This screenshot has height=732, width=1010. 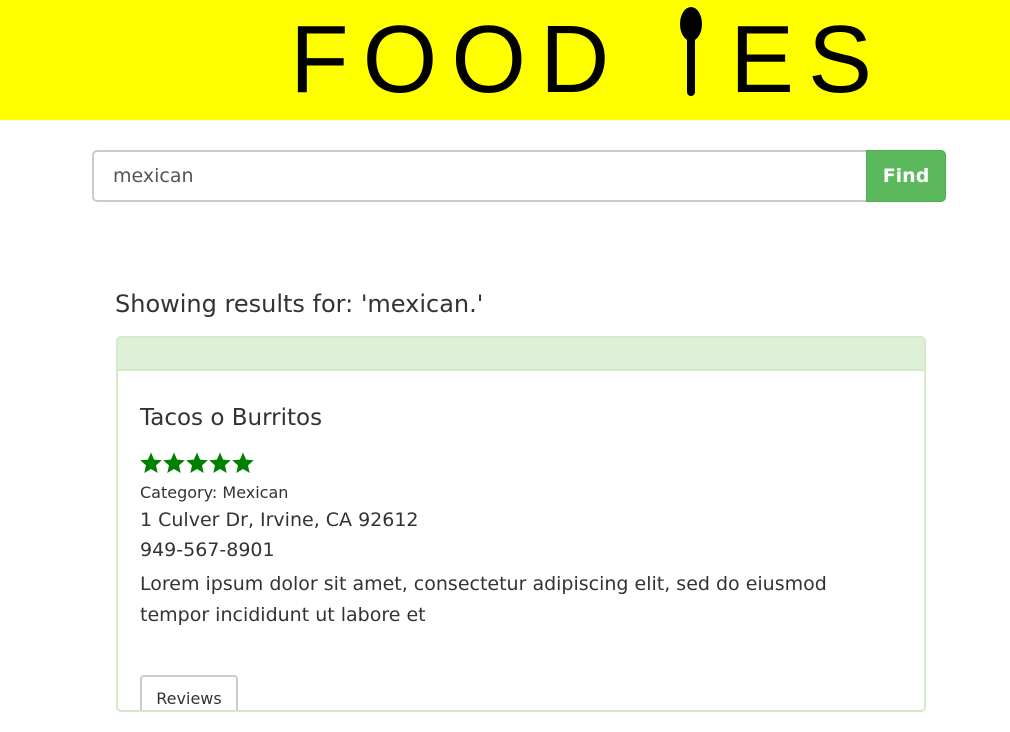 I want to click on restaurant-name: Tacos o Burritos, so click(x=231, y=418).